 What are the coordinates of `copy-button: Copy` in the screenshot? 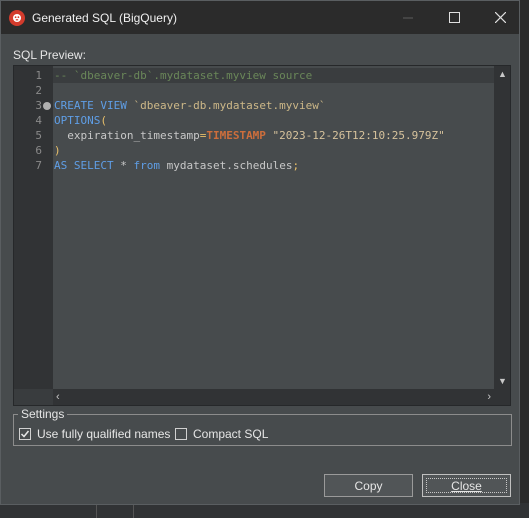 It's located at (368, 485).